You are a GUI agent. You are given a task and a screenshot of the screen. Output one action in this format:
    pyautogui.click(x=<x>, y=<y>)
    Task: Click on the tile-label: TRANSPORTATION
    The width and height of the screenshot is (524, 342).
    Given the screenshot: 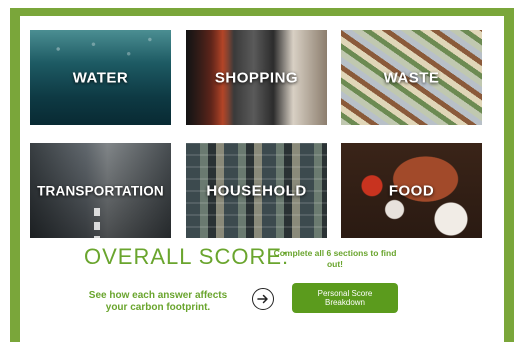 What is the action you would take?
    pyautogui.click(x=100, y=190)
    